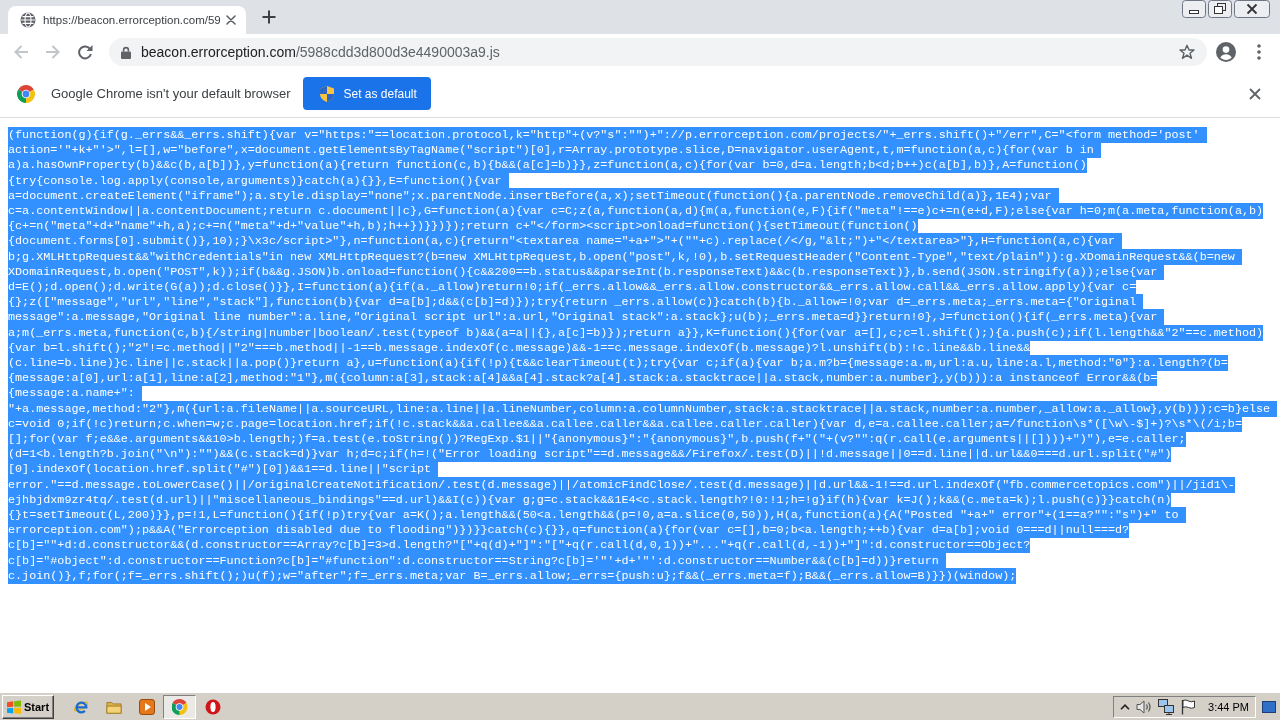 This screenshot has width=1280, height=720. What do you see at coordinates (367, 93) in the screenshot?
I see `set-default-button: Set as default` at bounding box center [367, 93].